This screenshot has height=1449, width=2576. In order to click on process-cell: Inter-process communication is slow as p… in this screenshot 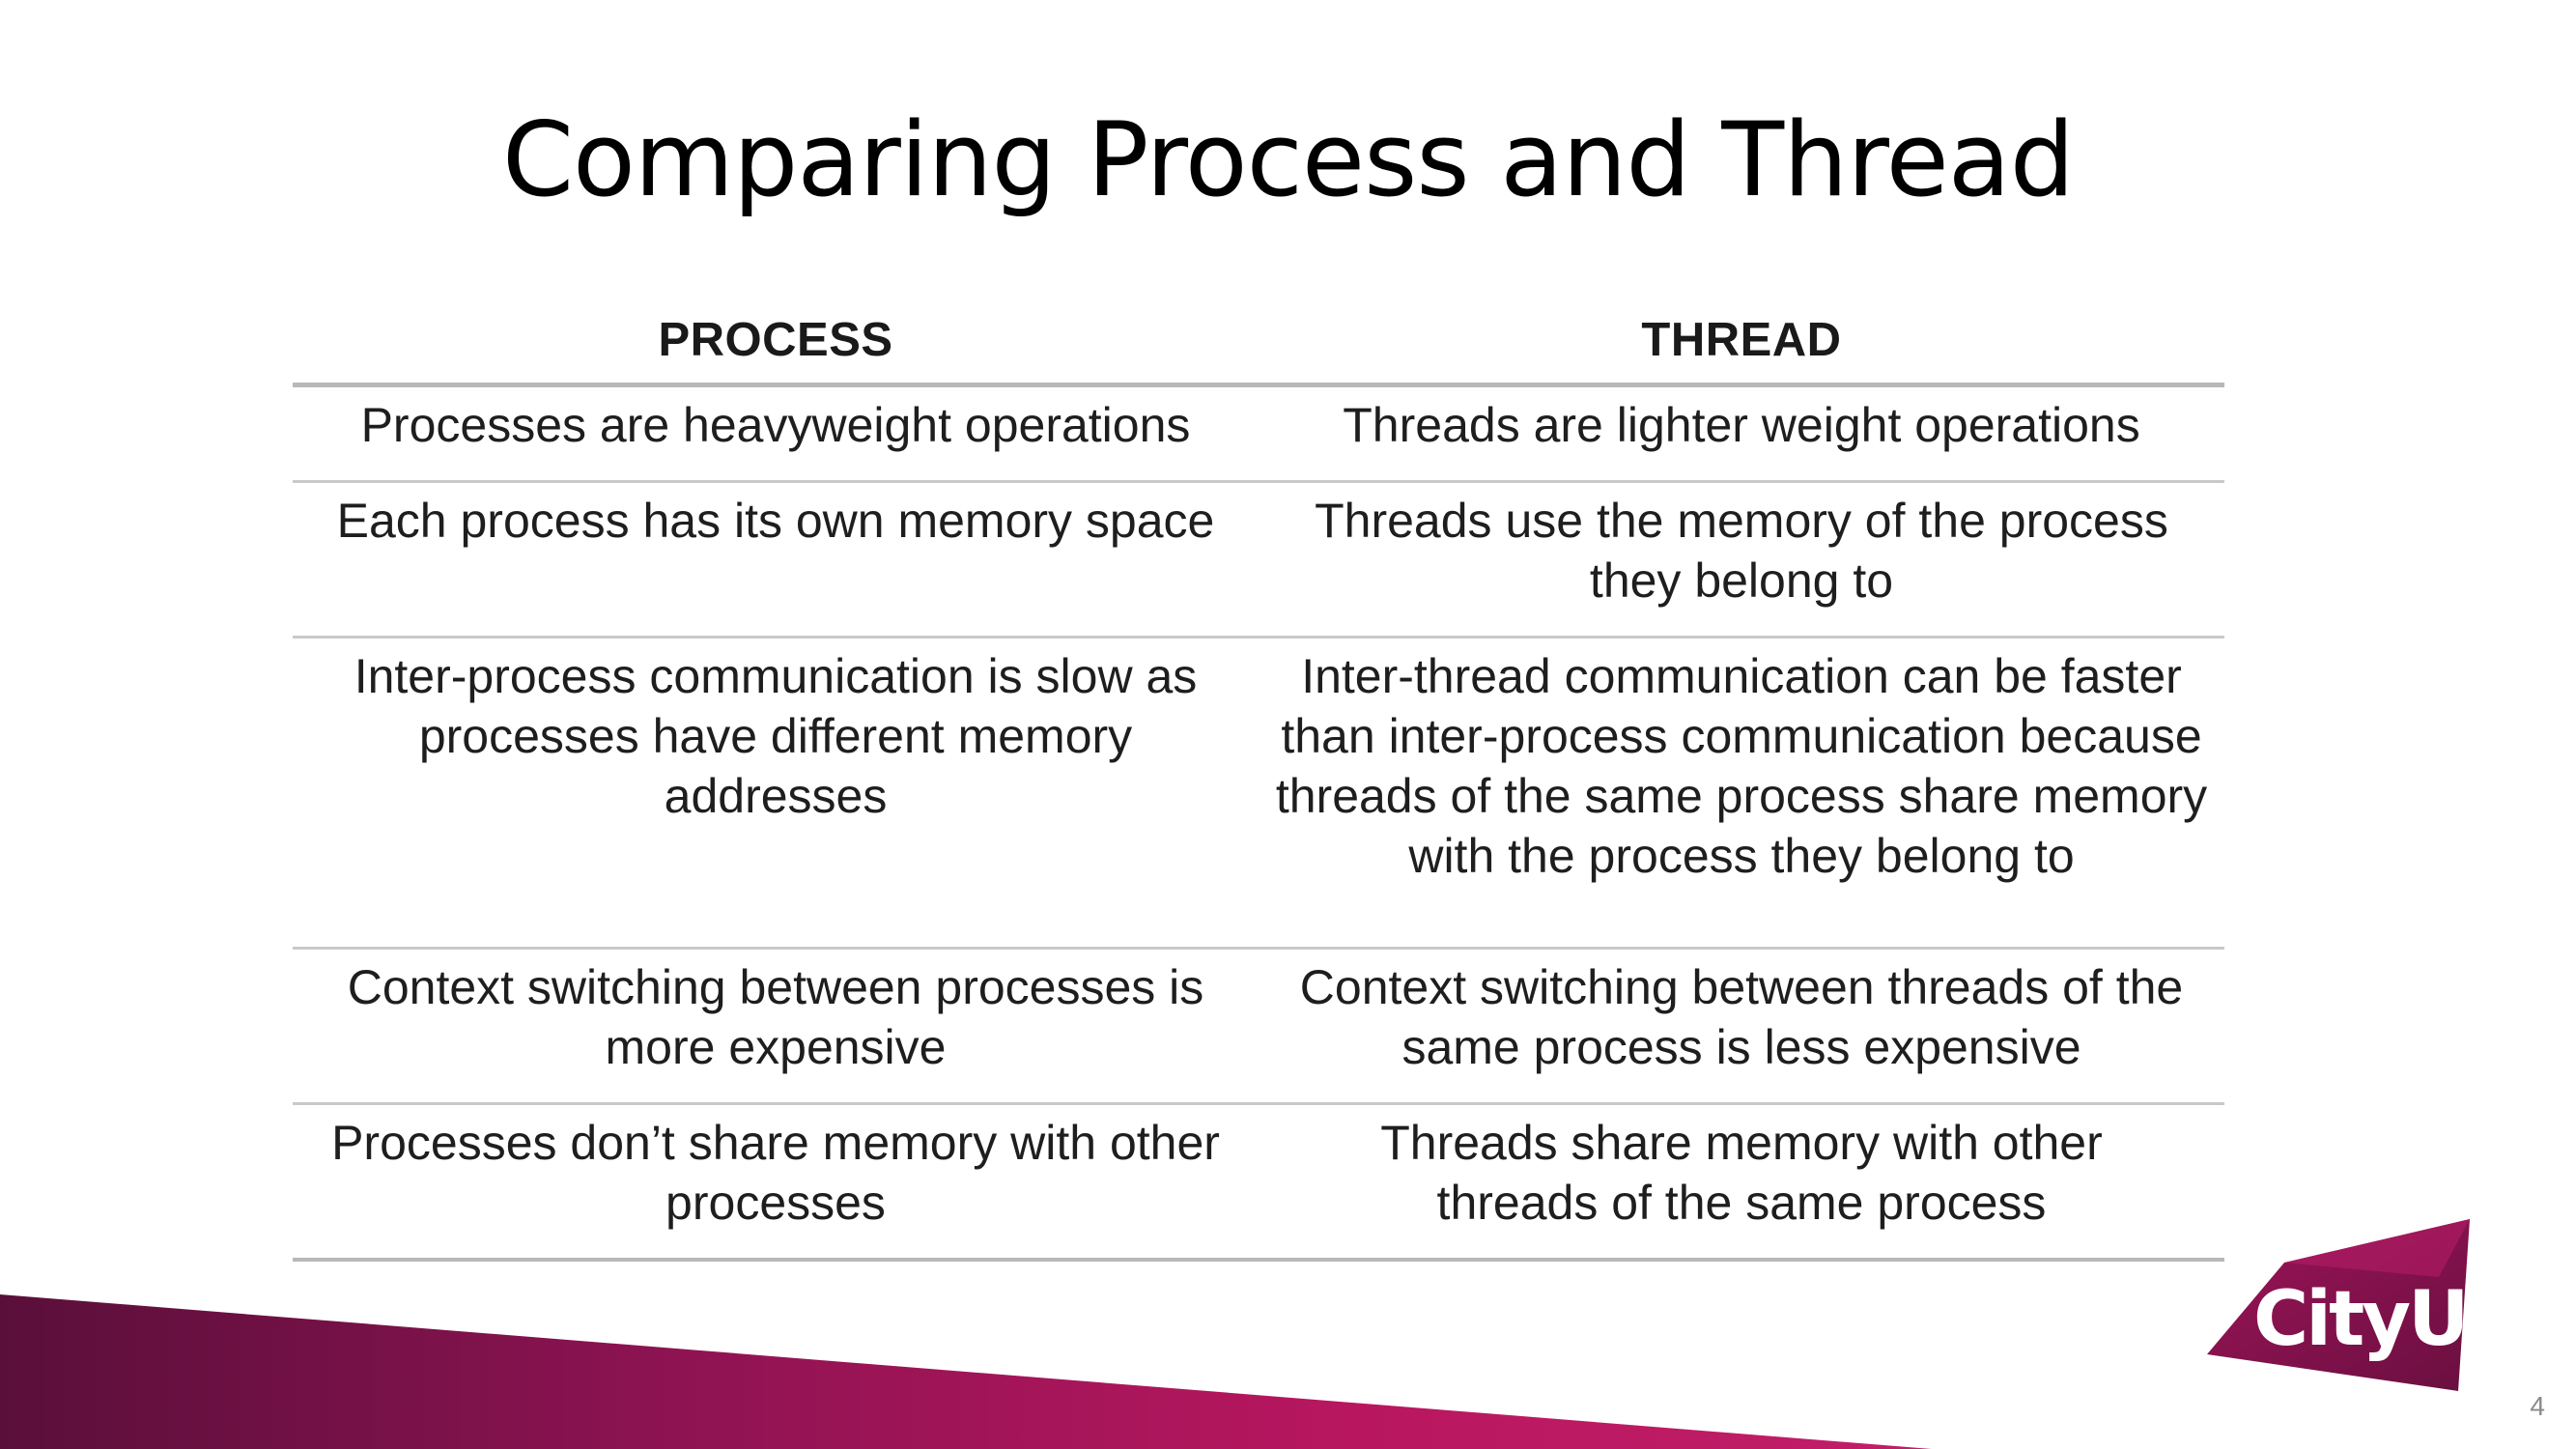, I will do `click(776, 793)`.